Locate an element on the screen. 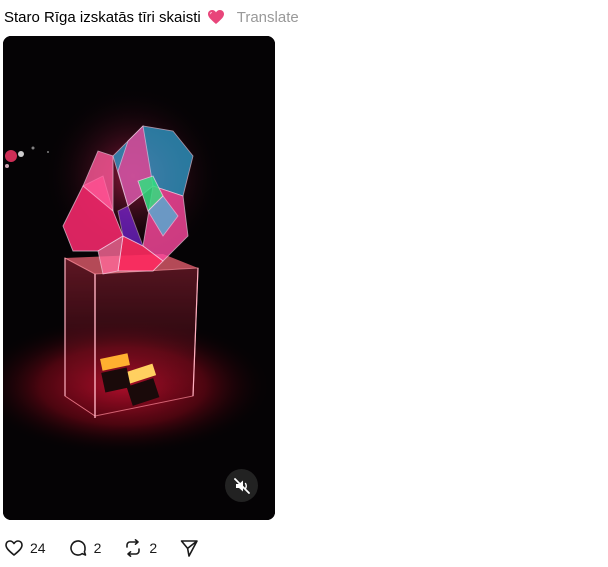 This screenshot has height=567, width=608. share-button is located at coordinates (189, 548).